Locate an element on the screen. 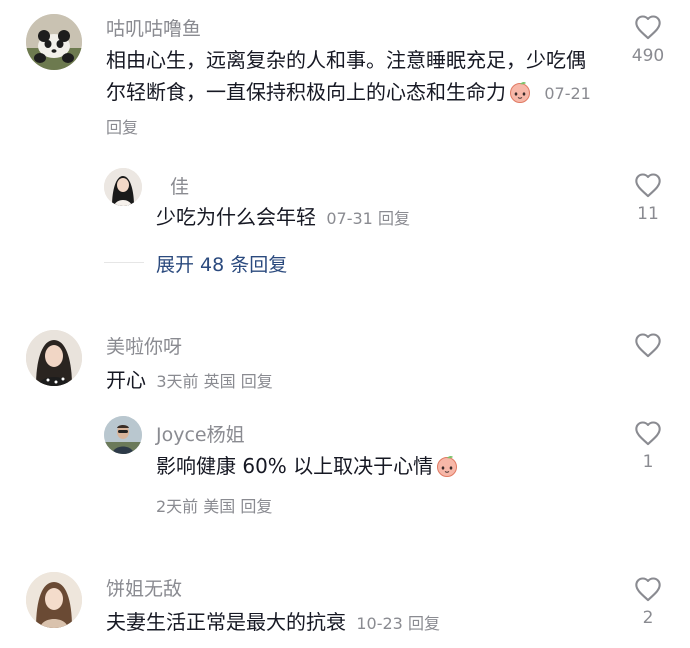 This screenshot has height=648, width=690. like-count: 2 is located at coordinates (648, 618).